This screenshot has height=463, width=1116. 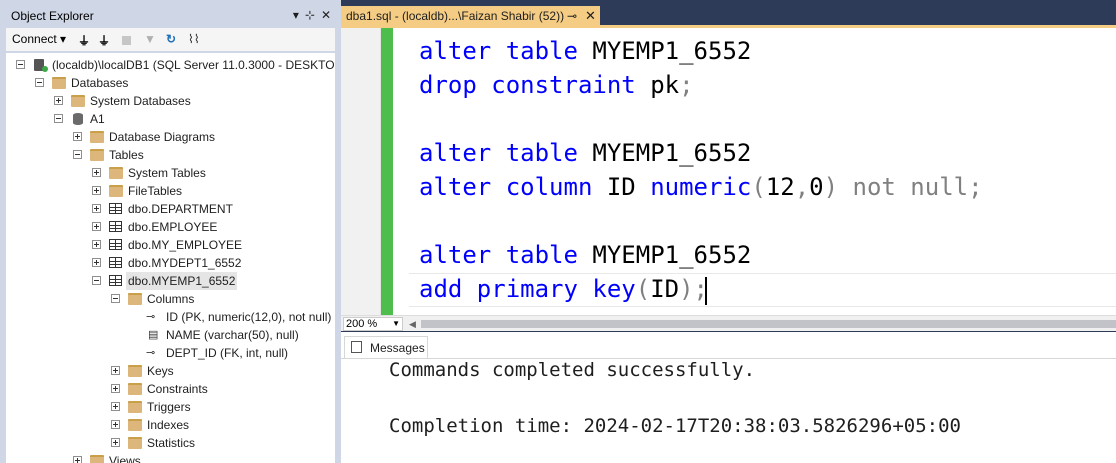 I want to click on sql-punctuation: (, so click(x=758, y=187).